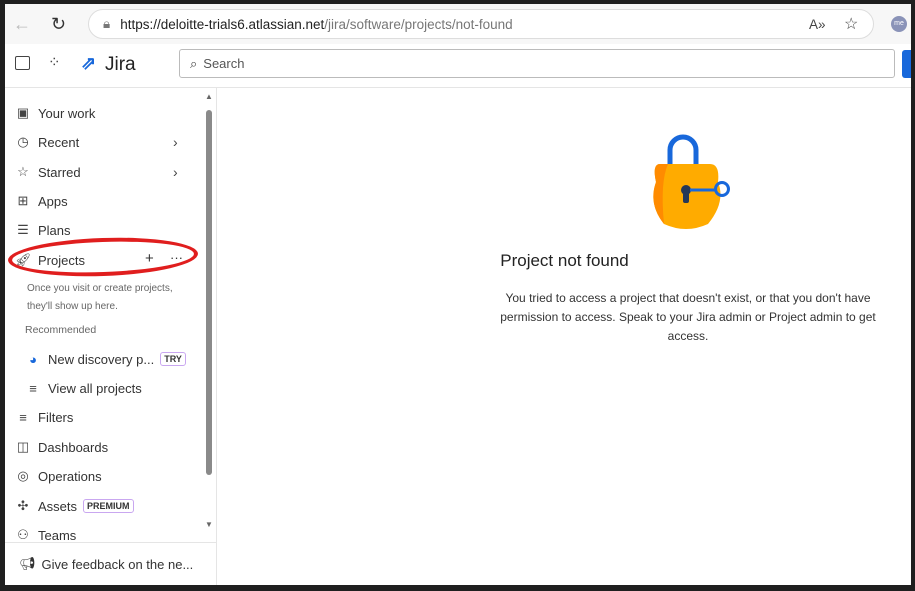  I want to click on sidebar-toggle-icon, so click(22, 63).